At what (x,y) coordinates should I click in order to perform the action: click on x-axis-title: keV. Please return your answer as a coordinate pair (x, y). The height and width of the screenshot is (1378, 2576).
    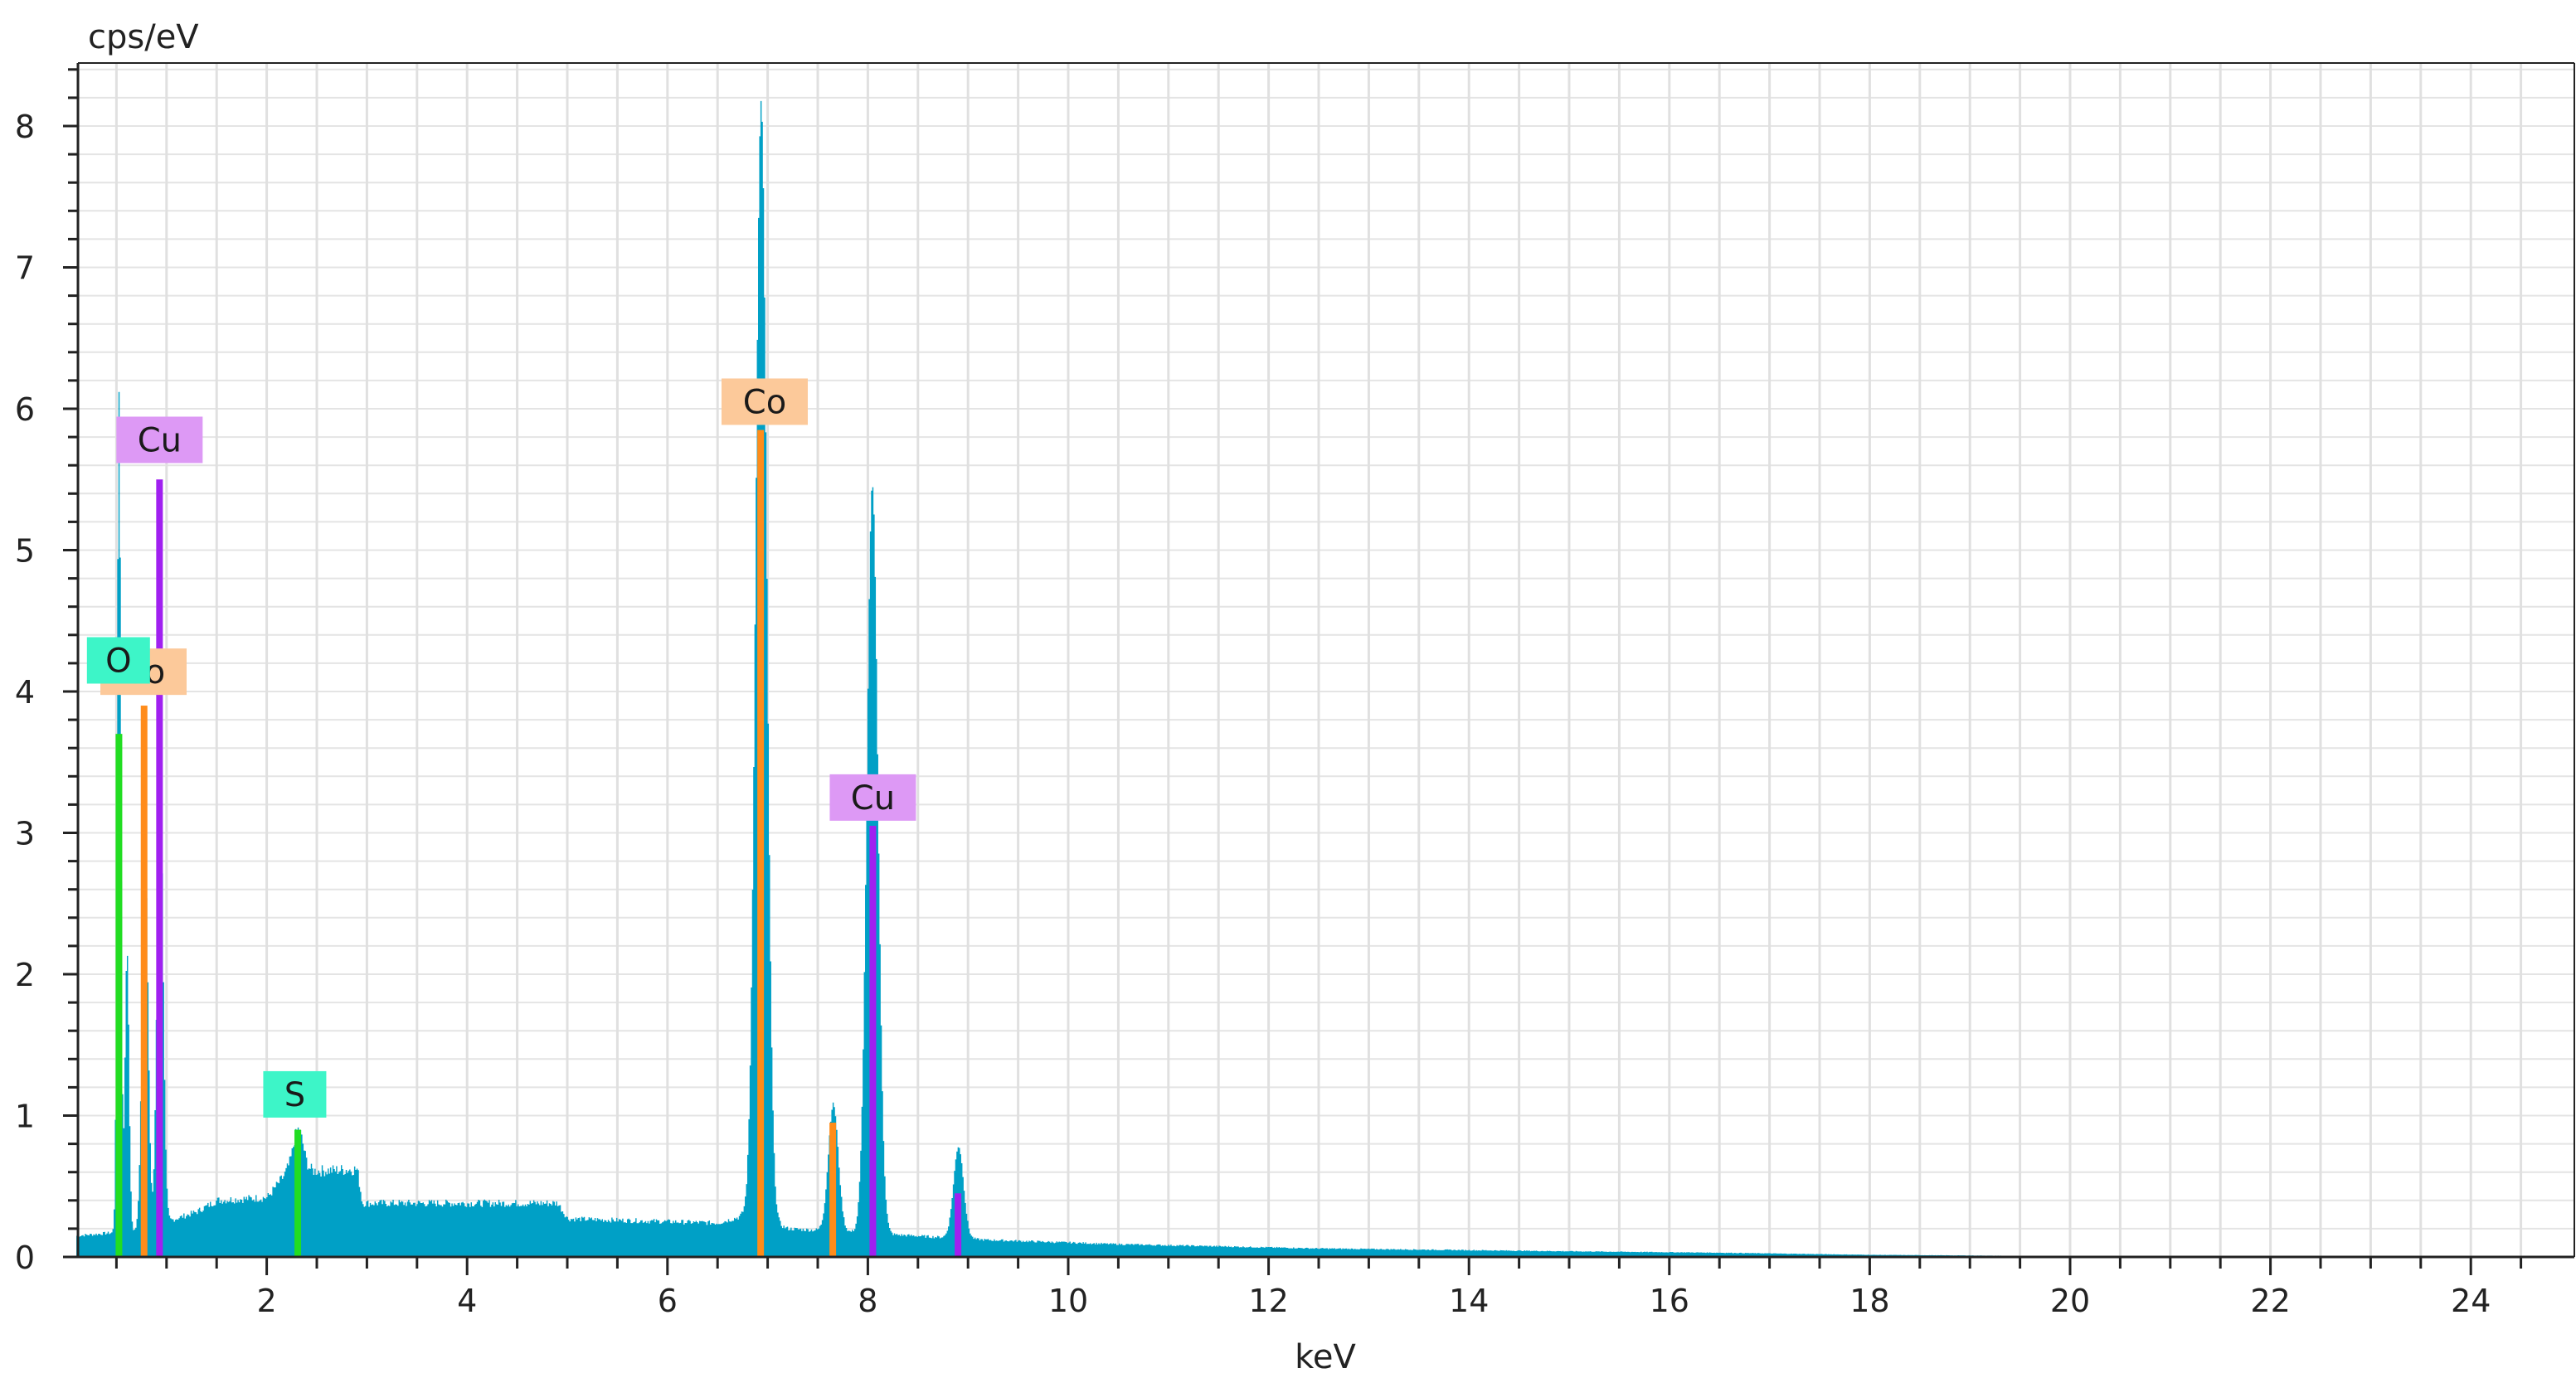
    Looking at the image, I should click on (1326, 1357).